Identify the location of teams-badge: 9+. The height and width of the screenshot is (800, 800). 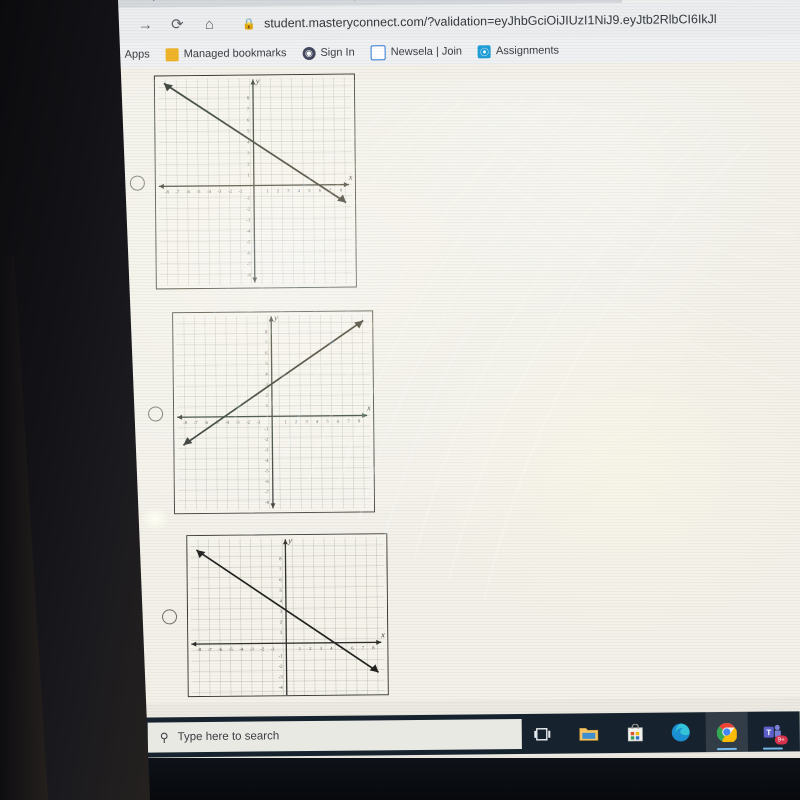
(781, 740).